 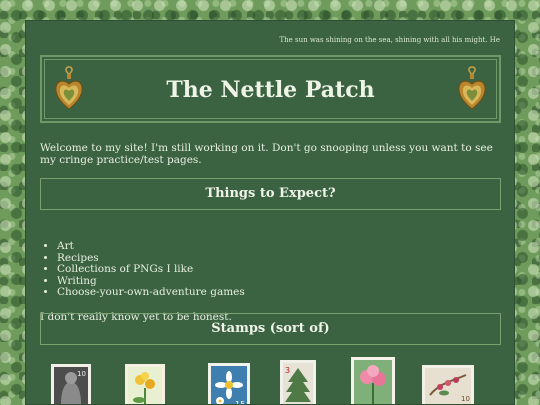 I want to click on yellow-flower-stamp, so click(x=145, y=384).